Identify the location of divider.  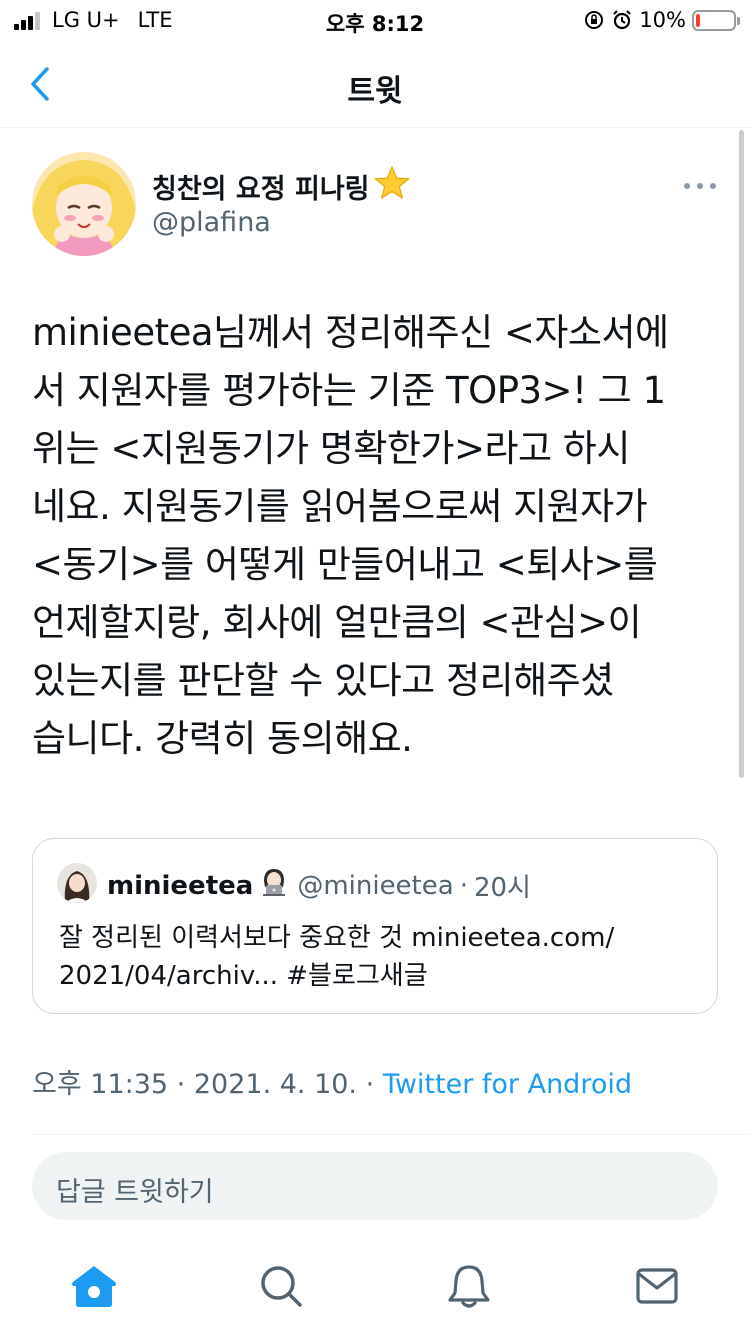
(391, 1134).